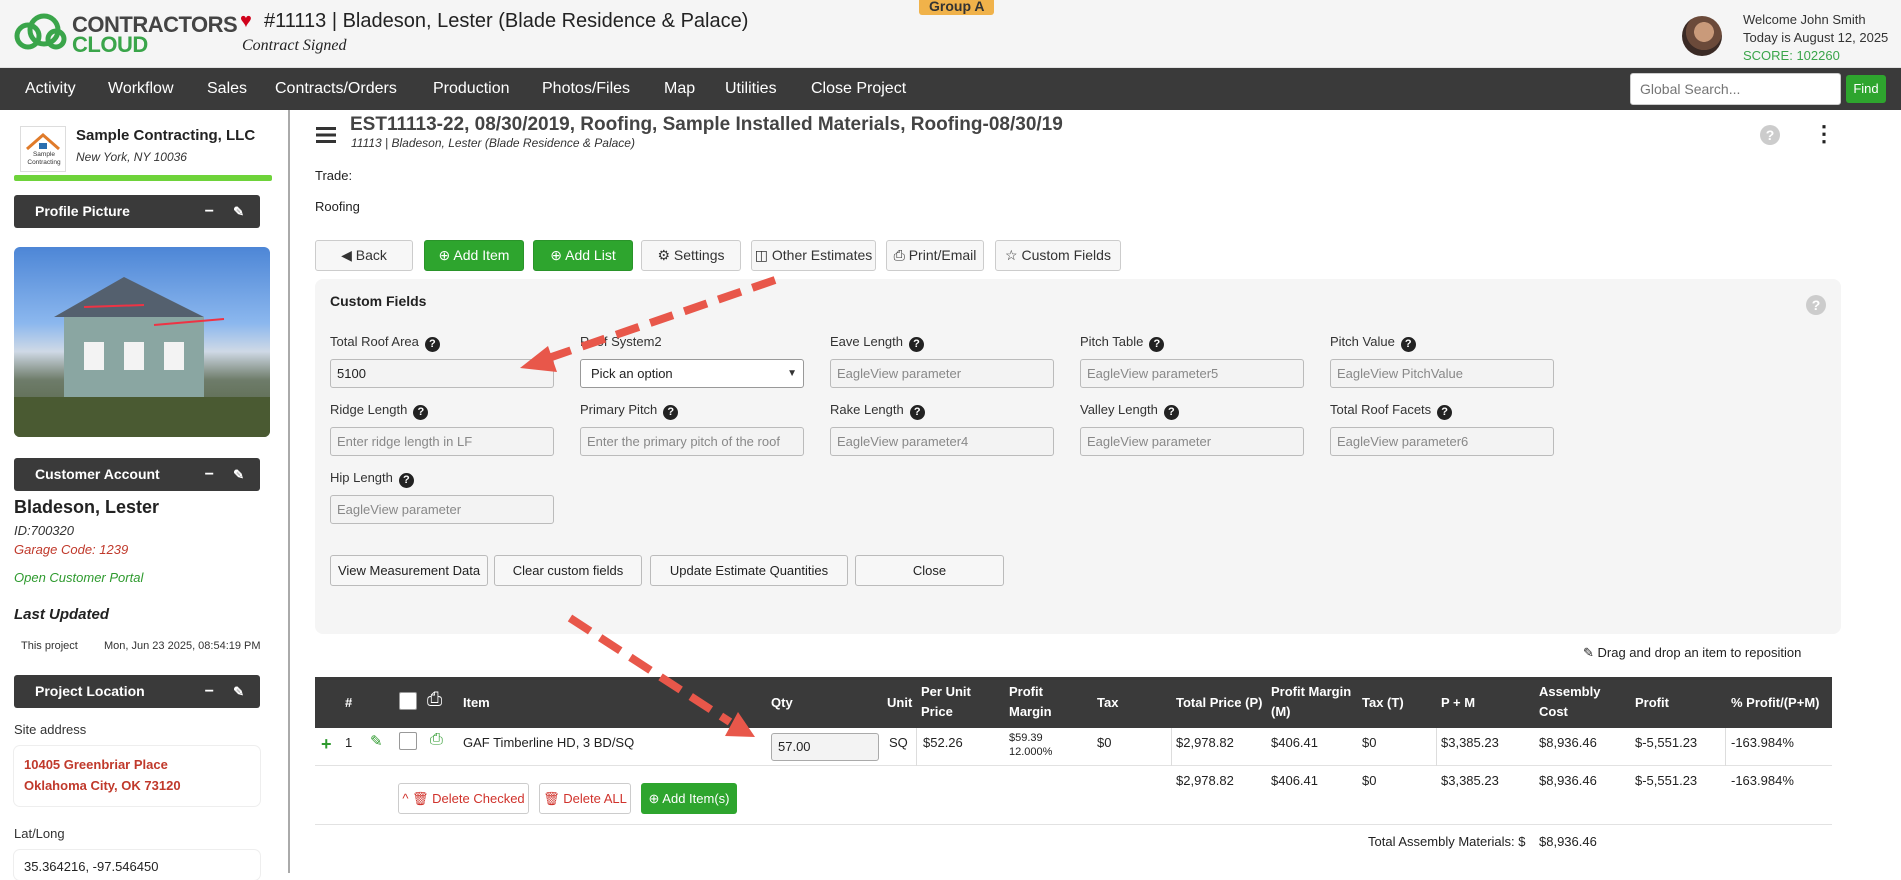  Describe the element at coordinates (246, 21) in the screenshot. I see `heart-icon: ♥` at that location.